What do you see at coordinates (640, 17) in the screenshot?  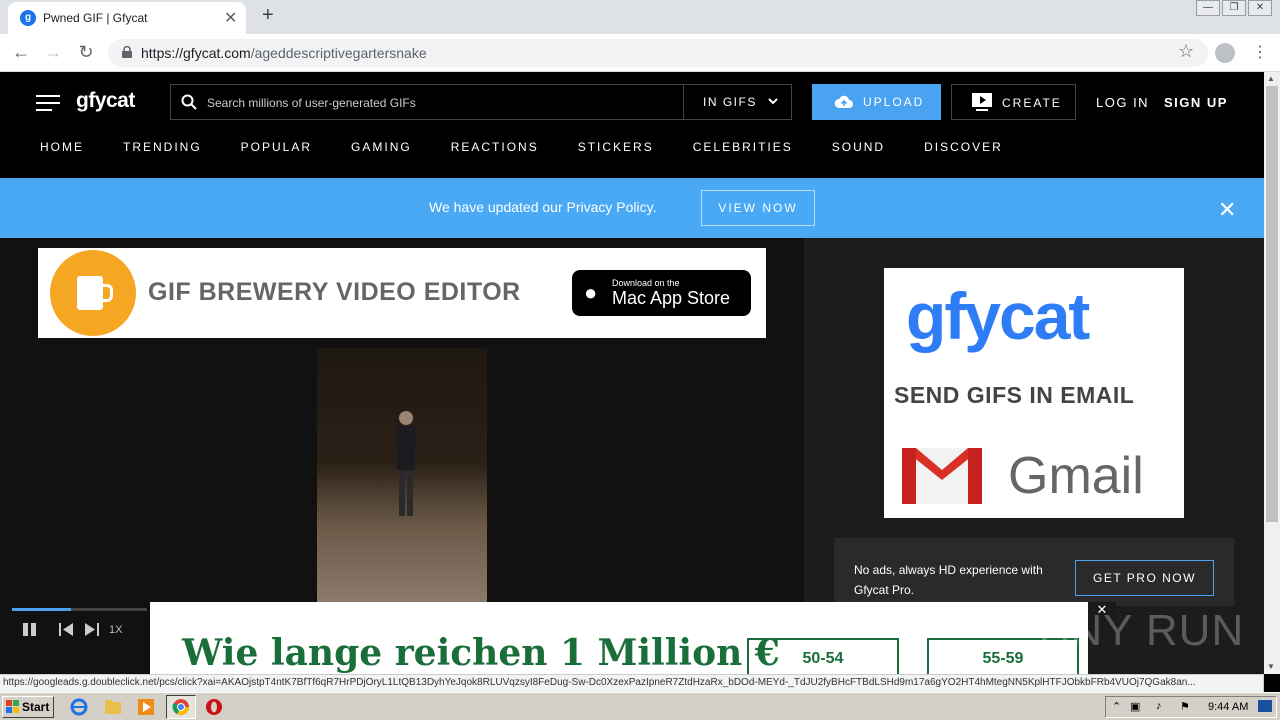 I see `browser-tab-strip: g Pwned GIF | Gfycat ✕ + — ❐ ✕` at bounding box center [640, 17].